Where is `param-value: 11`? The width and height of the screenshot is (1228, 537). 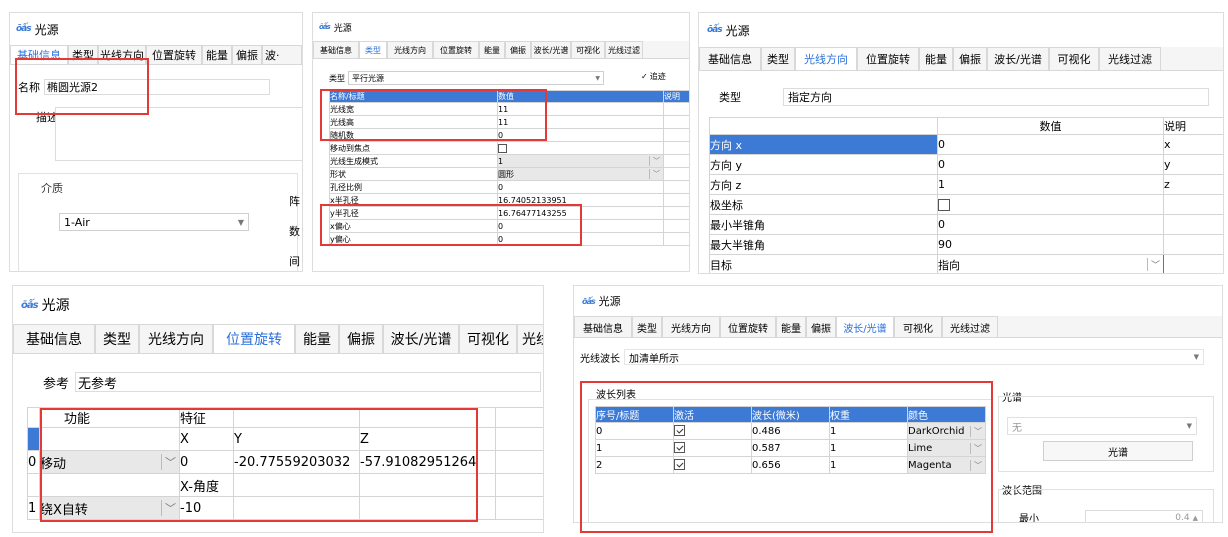 param-value: 11 is located at coordinates (580, 122).